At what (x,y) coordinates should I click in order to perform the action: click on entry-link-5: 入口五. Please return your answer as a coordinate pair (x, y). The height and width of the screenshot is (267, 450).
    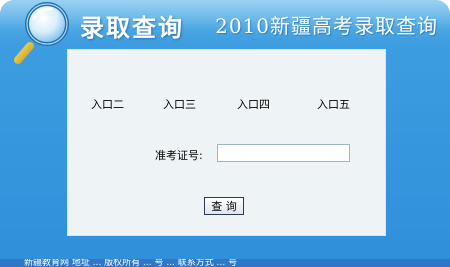
    Looking at the image, I should click on (333, 104).